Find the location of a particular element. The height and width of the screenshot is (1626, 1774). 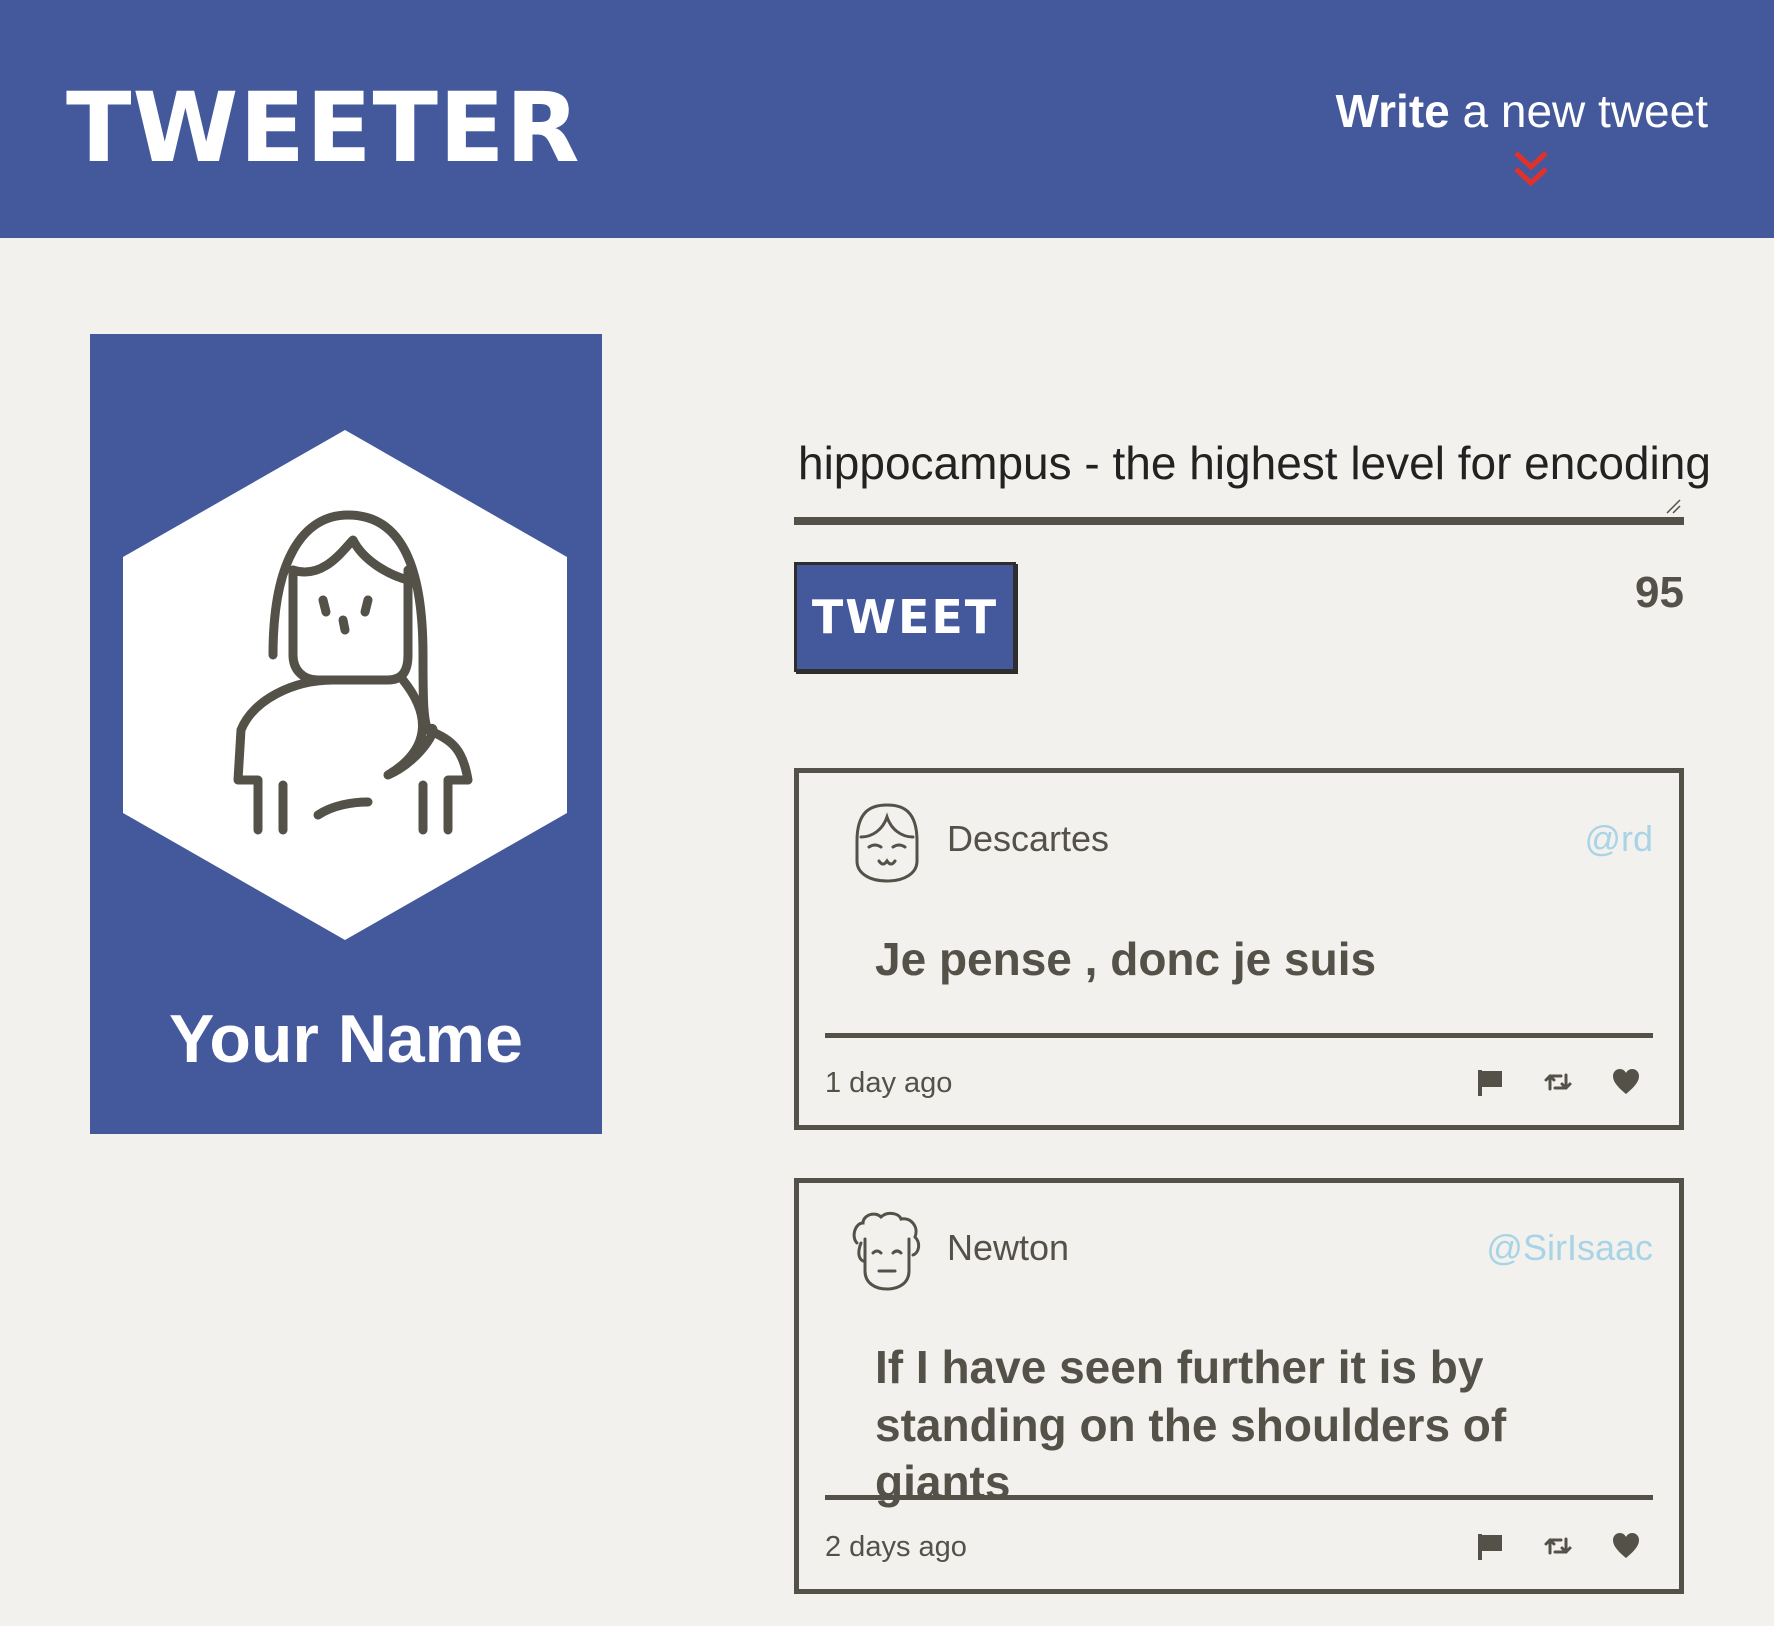

tweet-button: TWEET is located at coordinates (905, 617).